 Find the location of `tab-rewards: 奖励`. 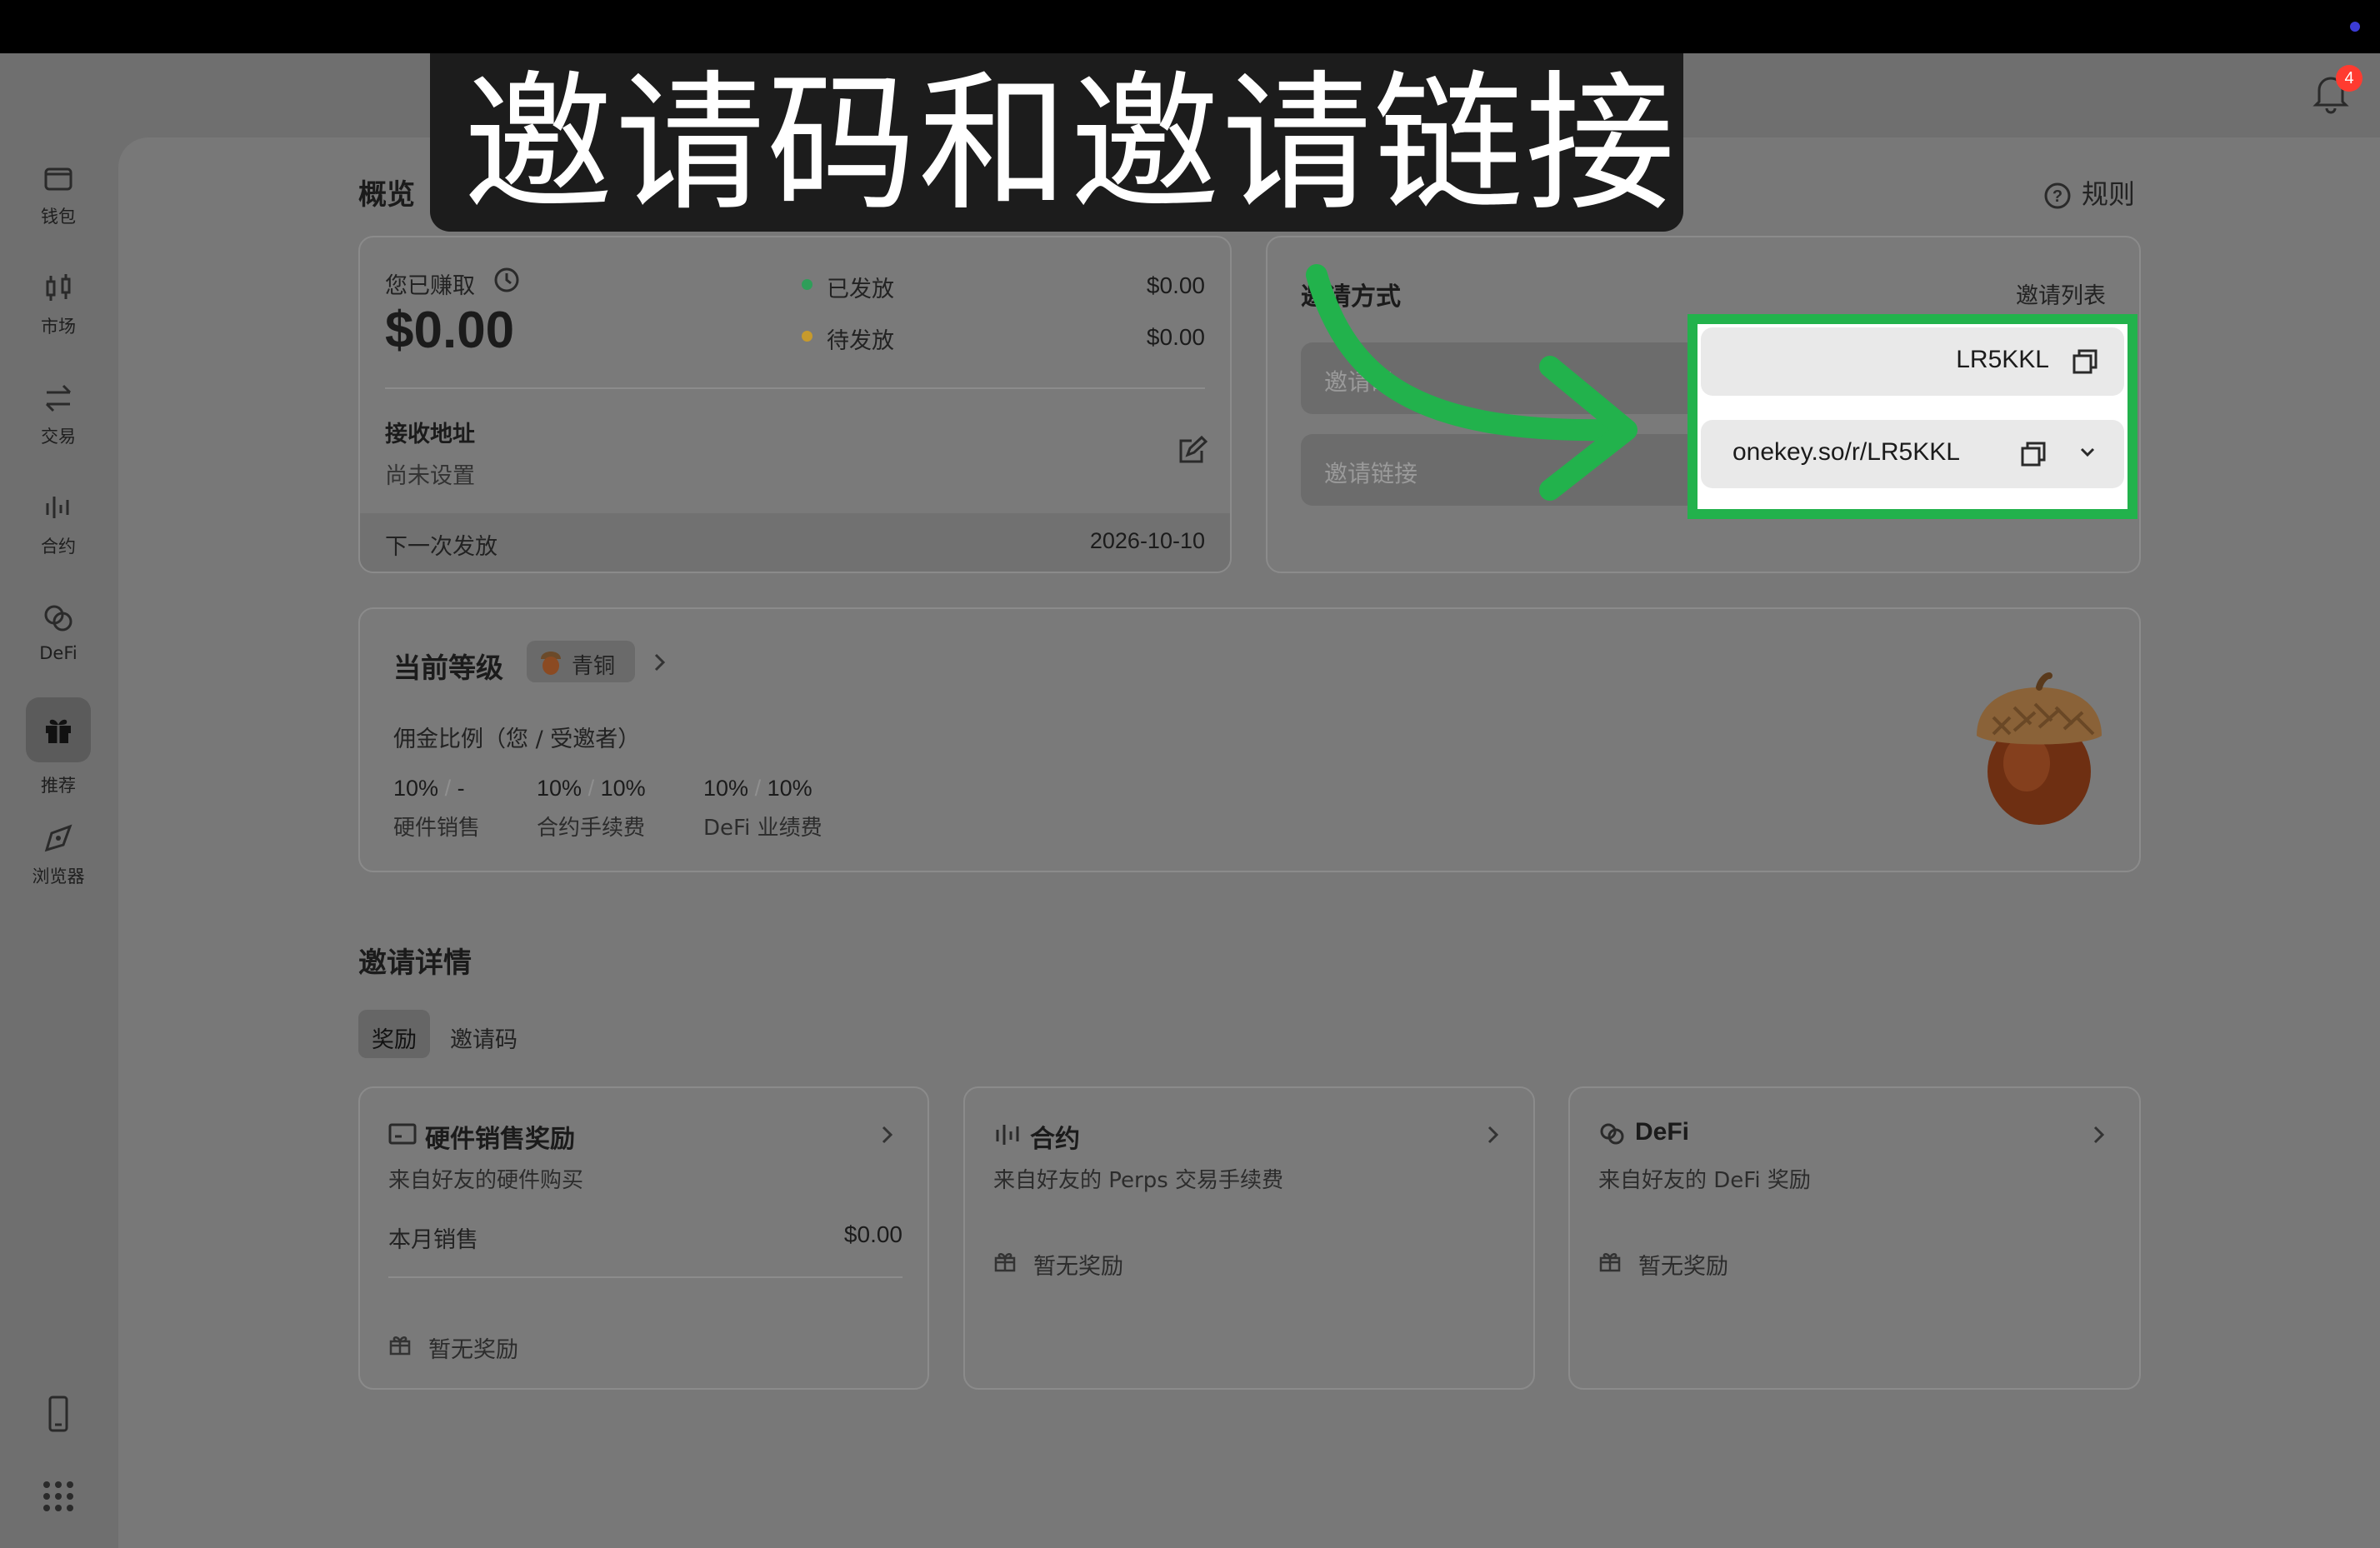

tab-rewards: 奖励 is located at coordinates (394, 1034).